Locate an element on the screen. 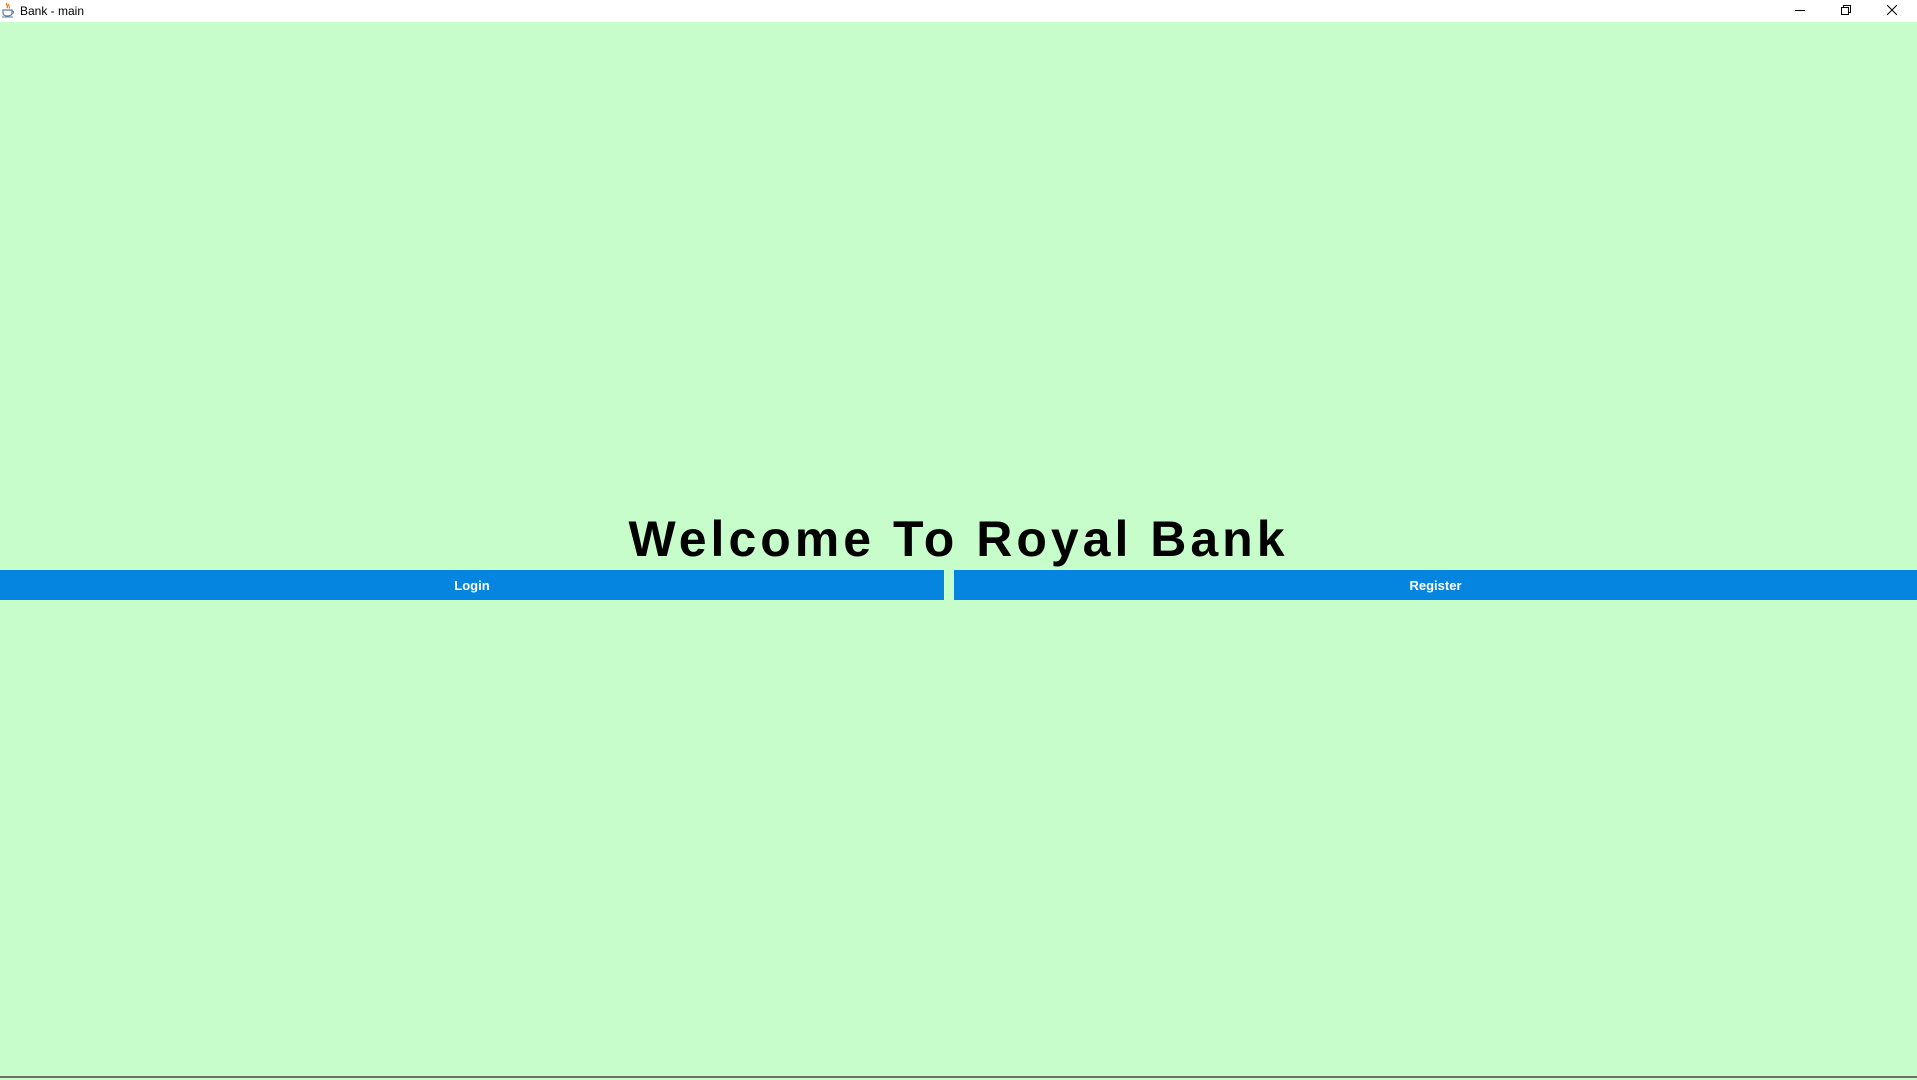  restore-button is located at coordinates (1846, 10).